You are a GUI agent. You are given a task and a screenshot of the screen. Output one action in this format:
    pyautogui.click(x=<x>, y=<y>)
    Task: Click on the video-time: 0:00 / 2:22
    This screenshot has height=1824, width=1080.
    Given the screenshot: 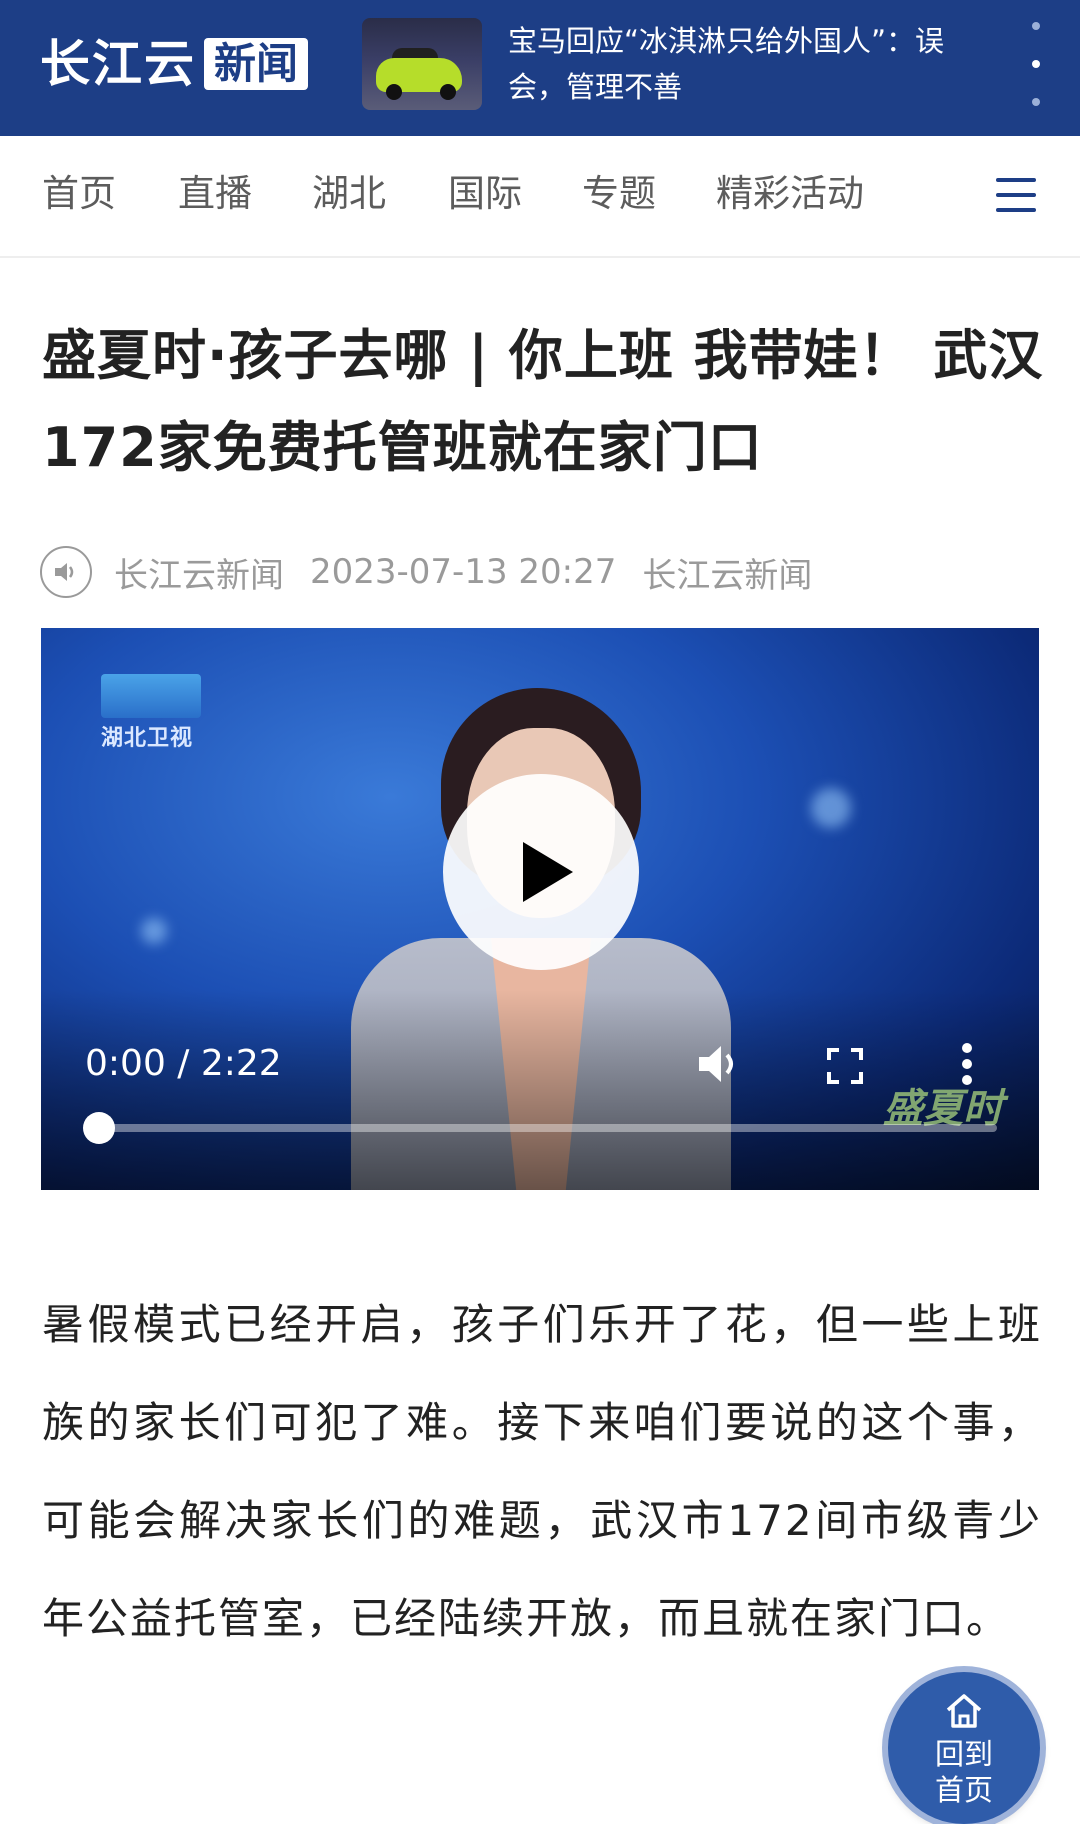 What is the action you would take?
    pyautogui.click(x=183, y=1063)
    